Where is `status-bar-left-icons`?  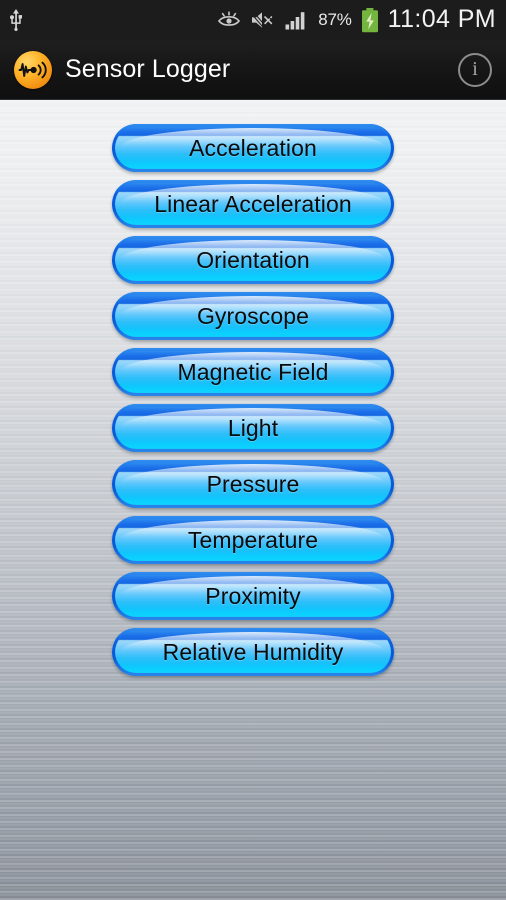 status-bar-left-icons is located at coordinates (16, 20).